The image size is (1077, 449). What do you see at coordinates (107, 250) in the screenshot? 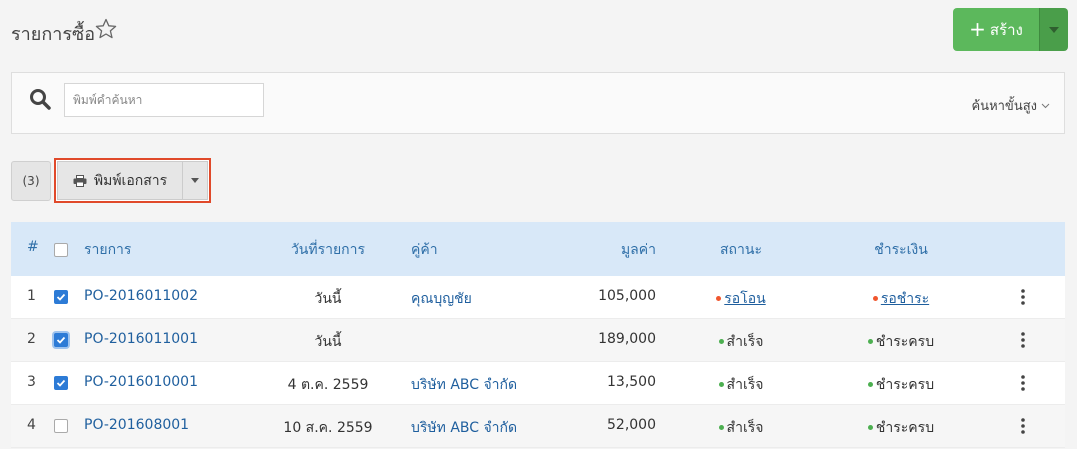
I see `column-header-document: รายการ` at bounding box center [107, 250].